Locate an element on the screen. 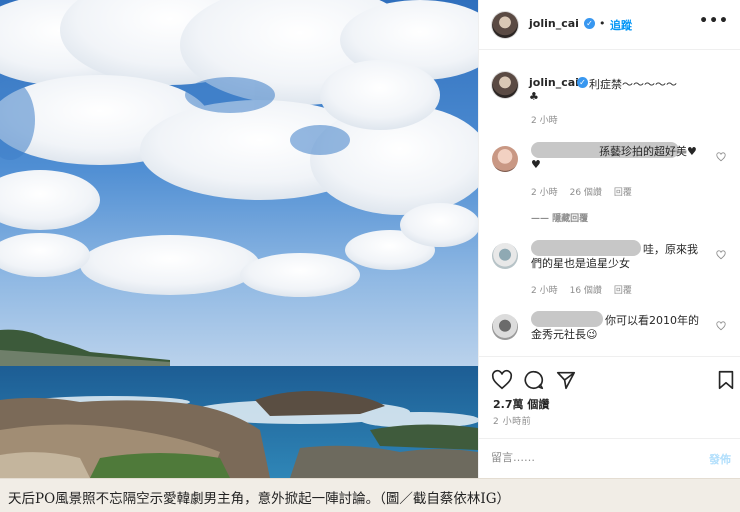  comment-text: 你可以看2010年的 is located at coordinates (652, 320).